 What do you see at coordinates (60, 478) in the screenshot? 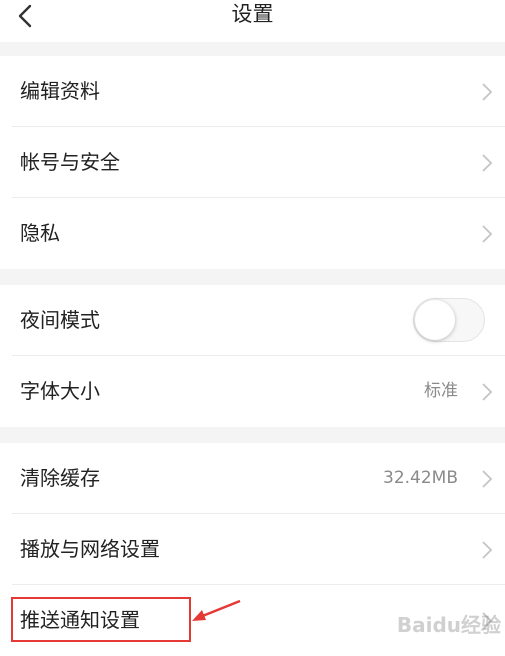
I see `settings-item-label: 清除缓存` at bounding box center [60, 478].